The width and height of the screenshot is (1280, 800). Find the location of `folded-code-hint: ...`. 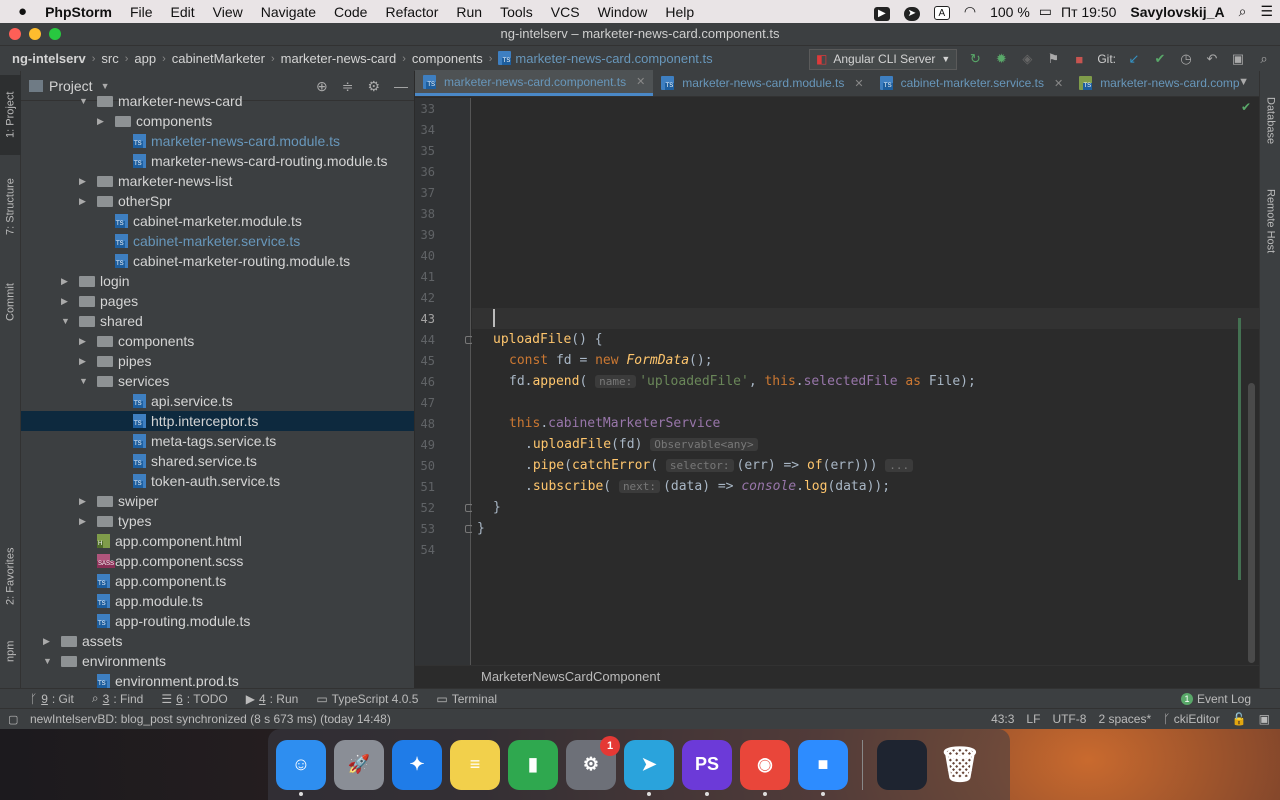

folded-code-hint: ... is located at coordinates (899, 465).